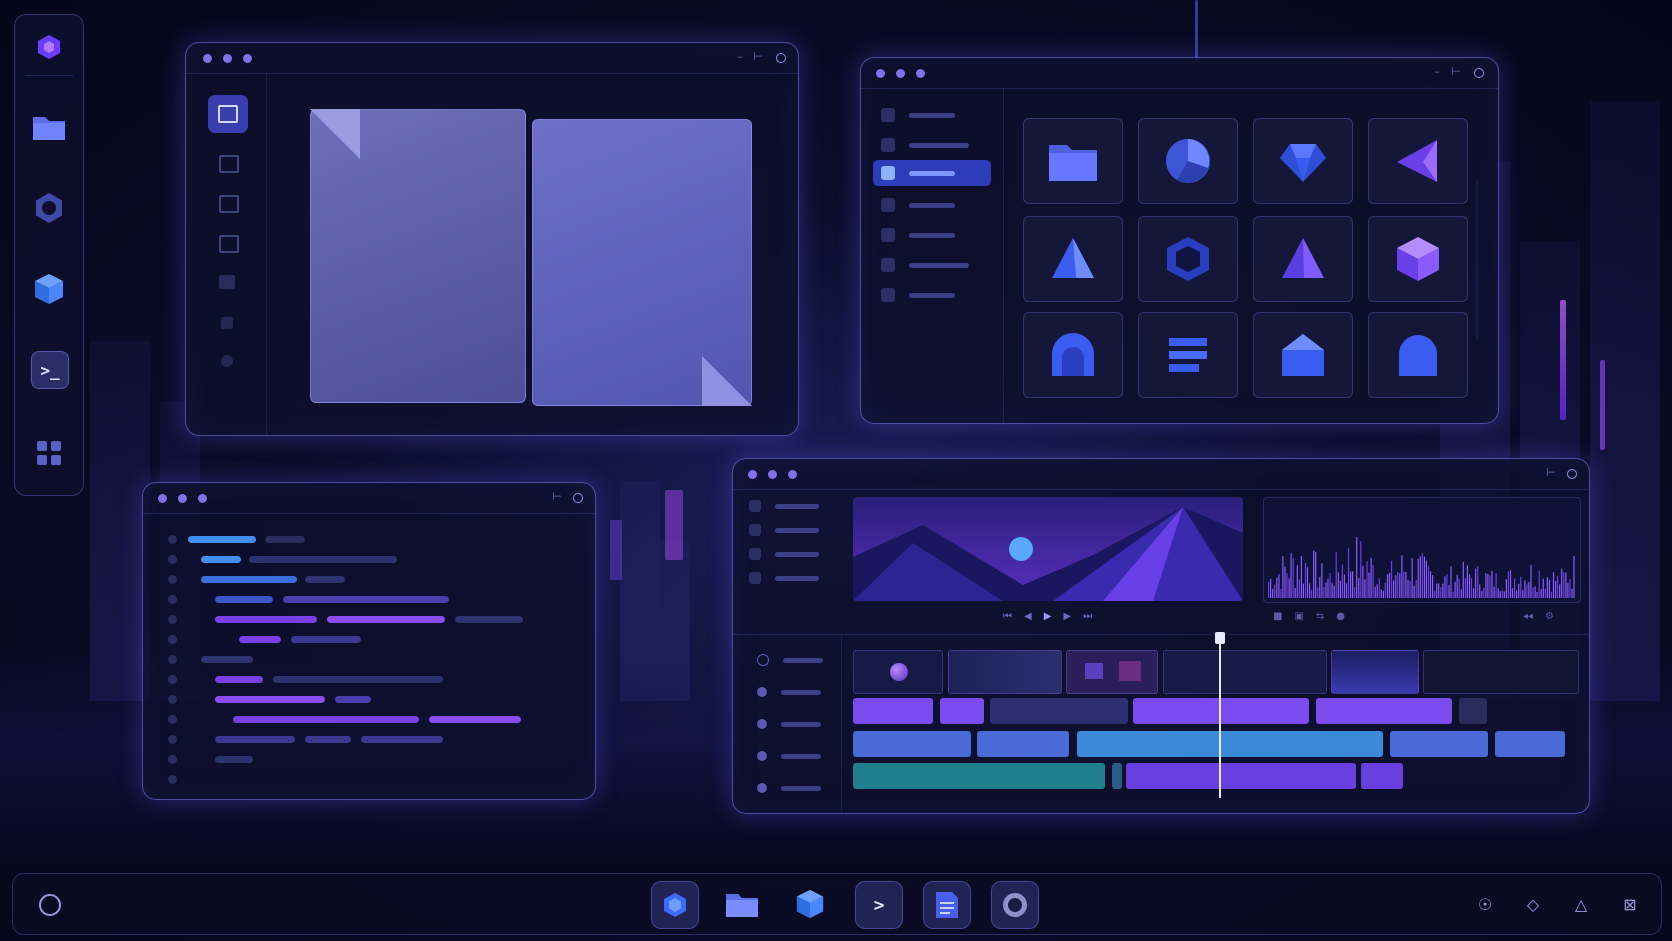  What do you see at coordinates (1048, 618) in the screenshot?
I see `play-icon: ▶` at bounding box center [1048, 618].